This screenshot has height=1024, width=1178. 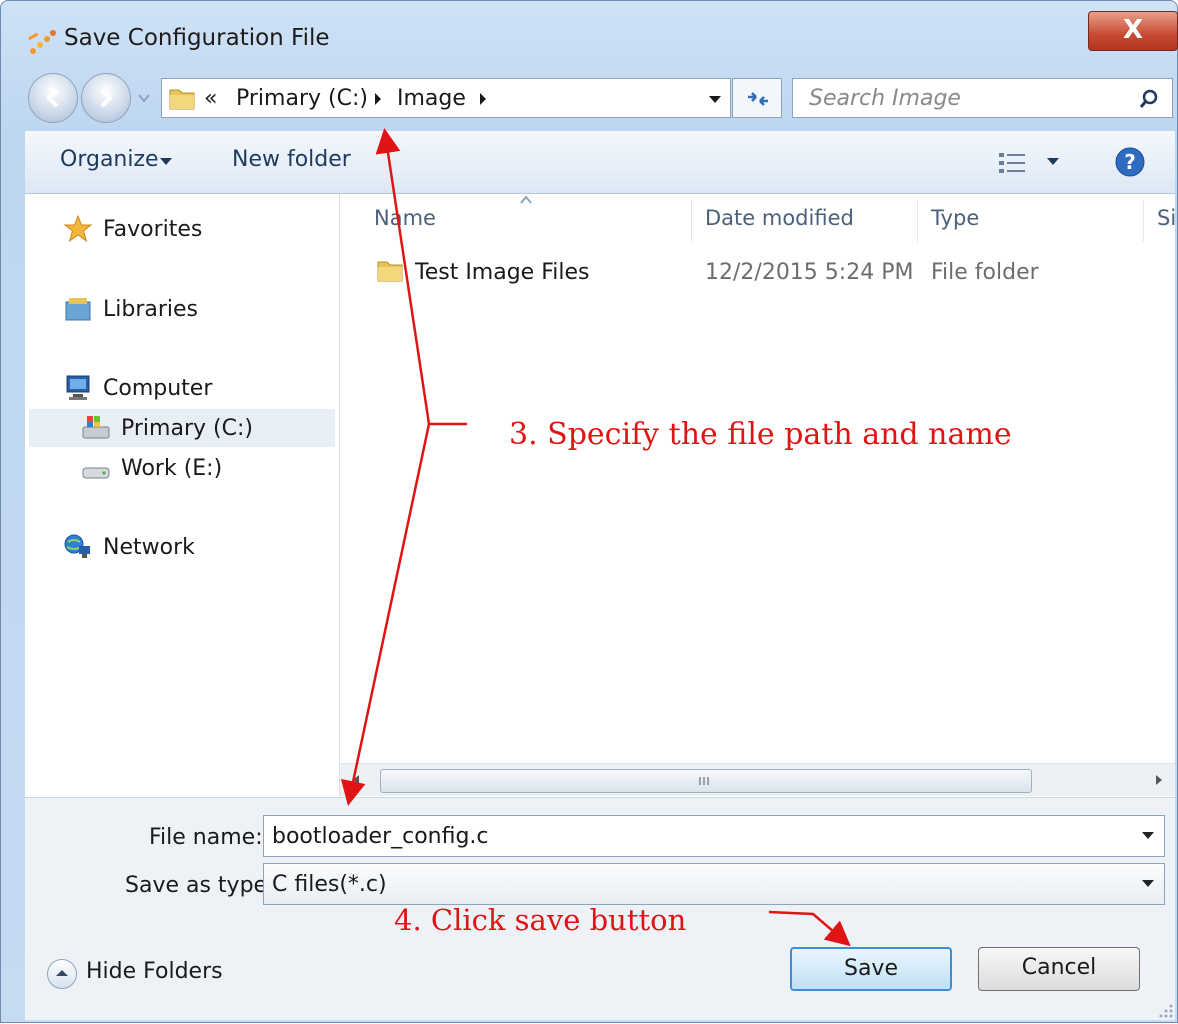 What do you see at coordinates (760, 434) in the screenshot?
I see `annotation-step-3: 3. Specify the file path and name` at bounding box center [760, 434].